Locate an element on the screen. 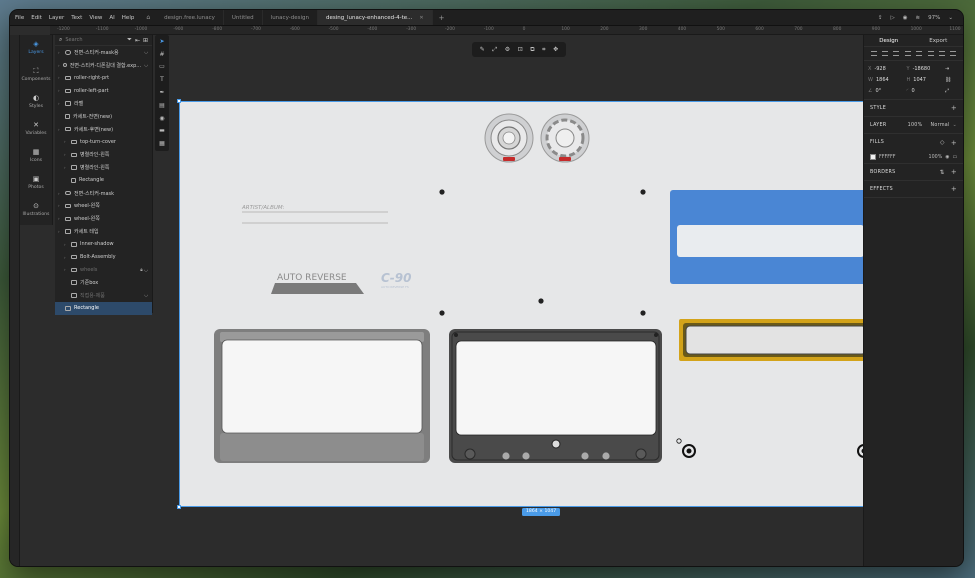 The image size is (975, 578). select-tool-icon: ➤ is located at coordinates (162, 41).